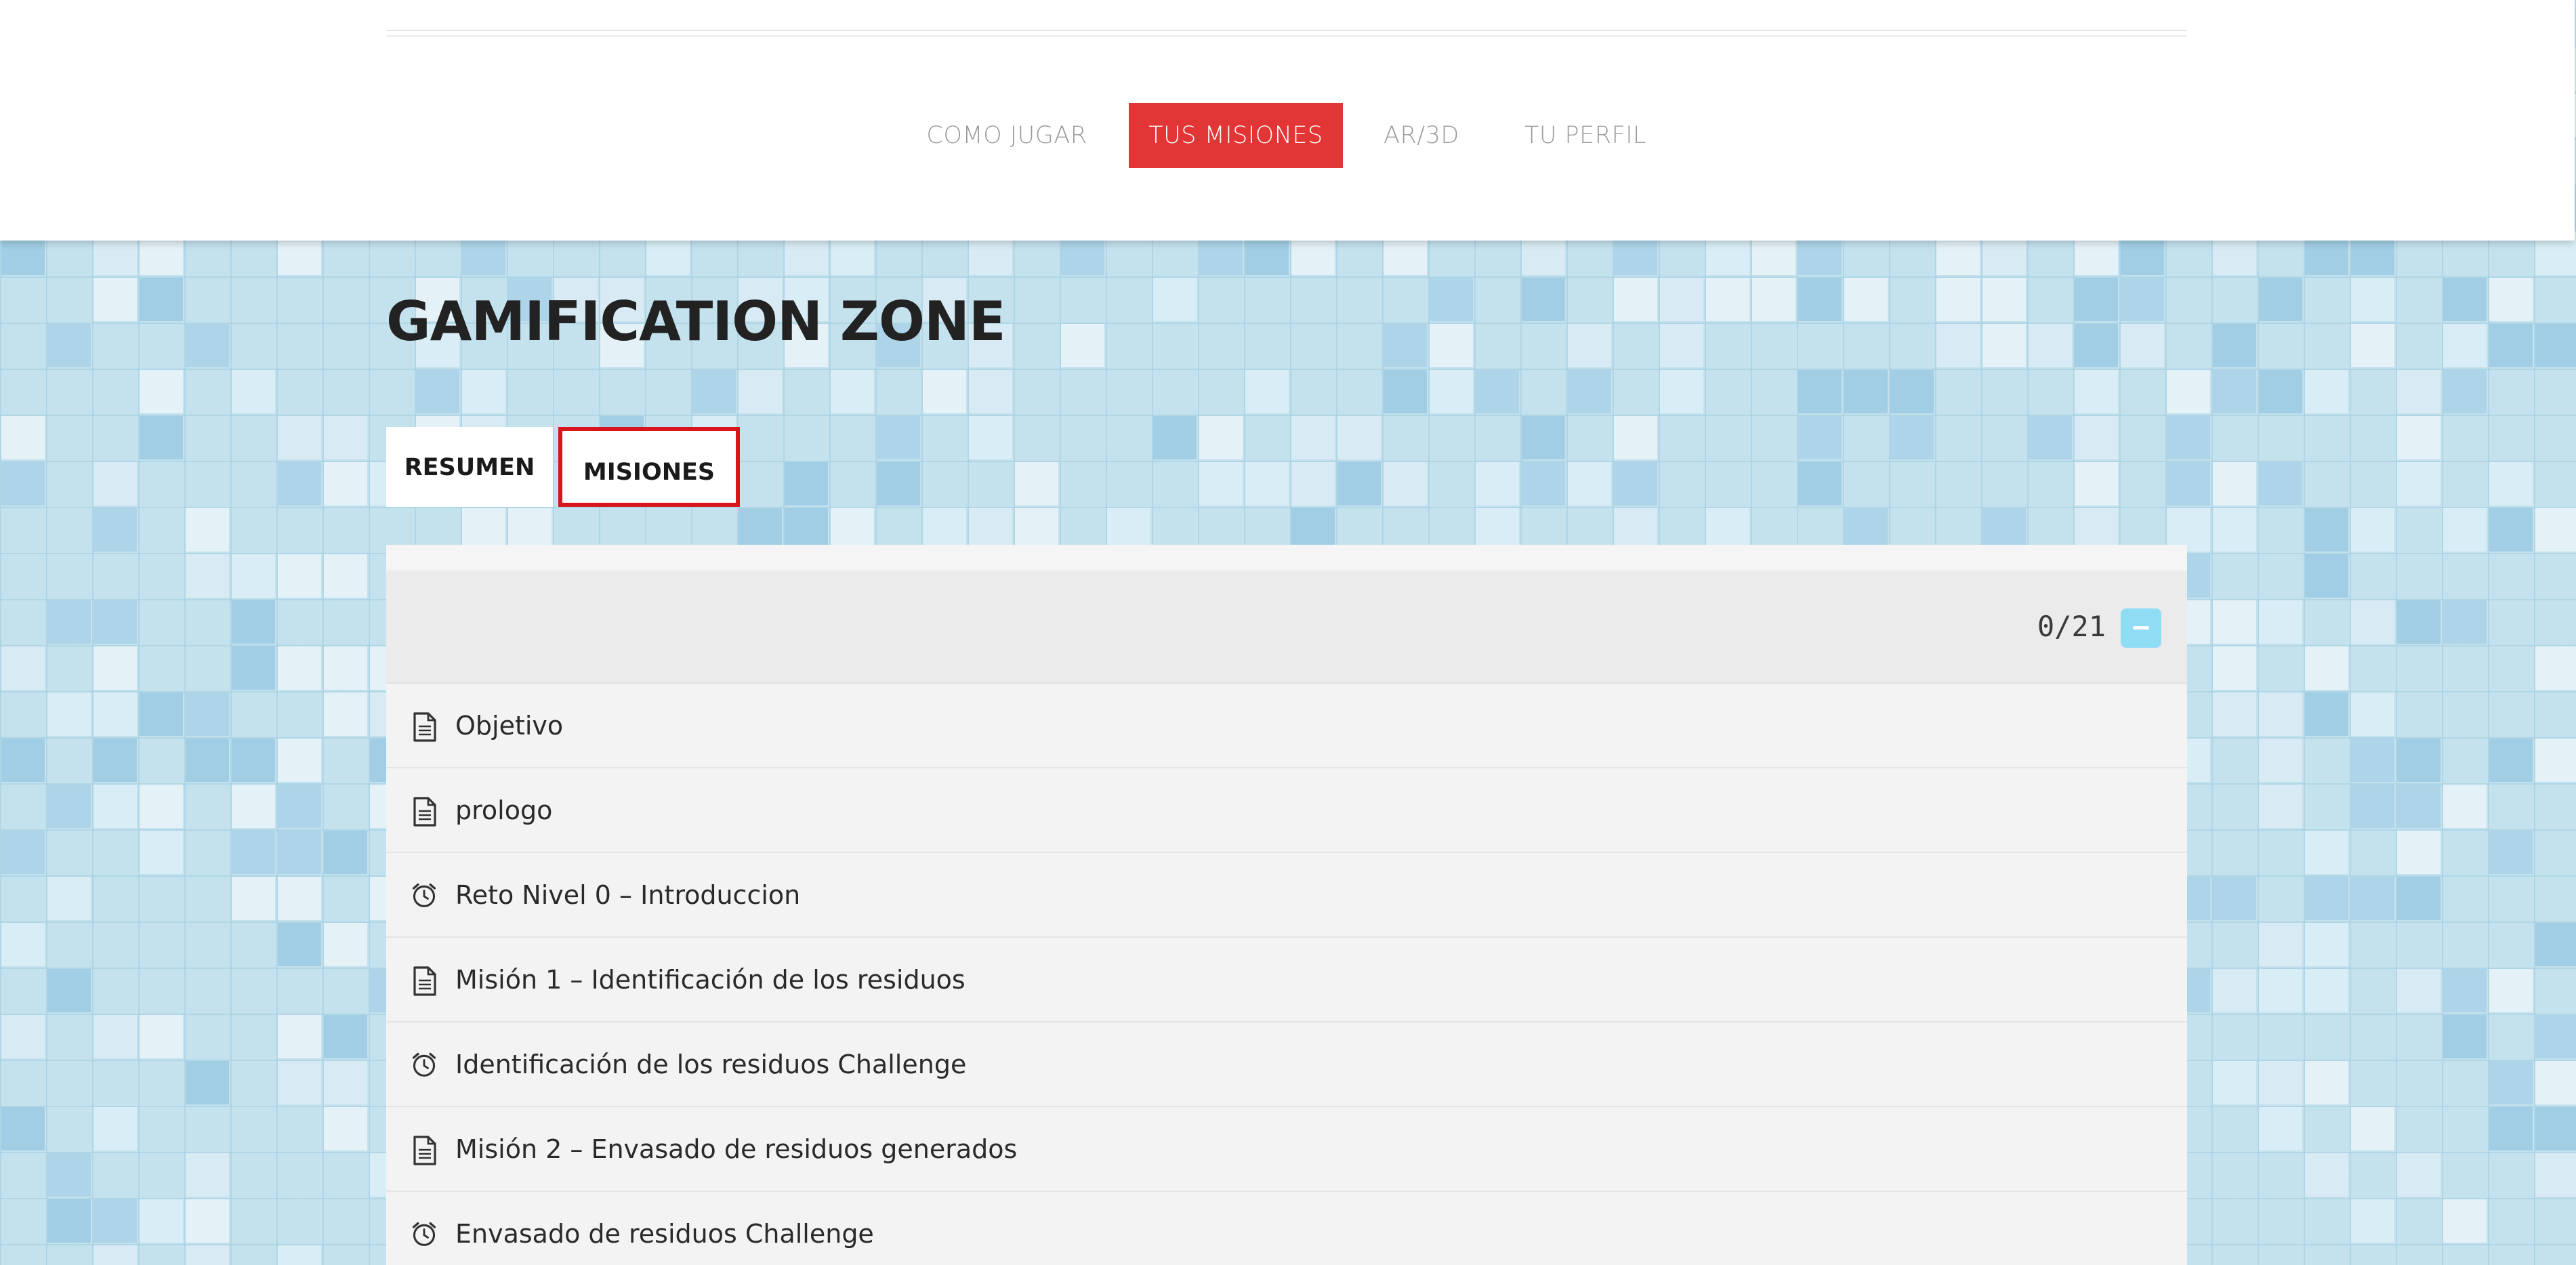  Describe the element at coordinates (696, 321) in the screenshot. I see `page-title: GAMIFICATION ZONE` at that location.